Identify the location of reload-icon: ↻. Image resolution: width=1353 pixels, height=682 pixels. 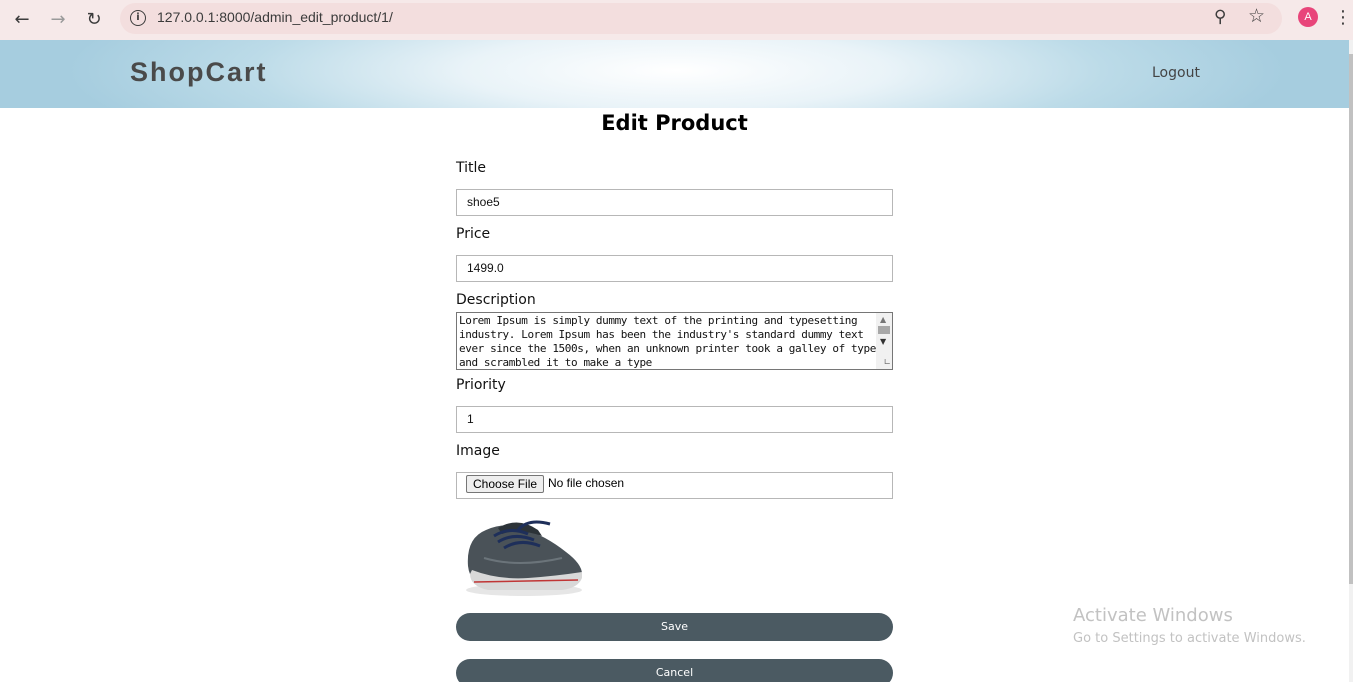
(94, 20).